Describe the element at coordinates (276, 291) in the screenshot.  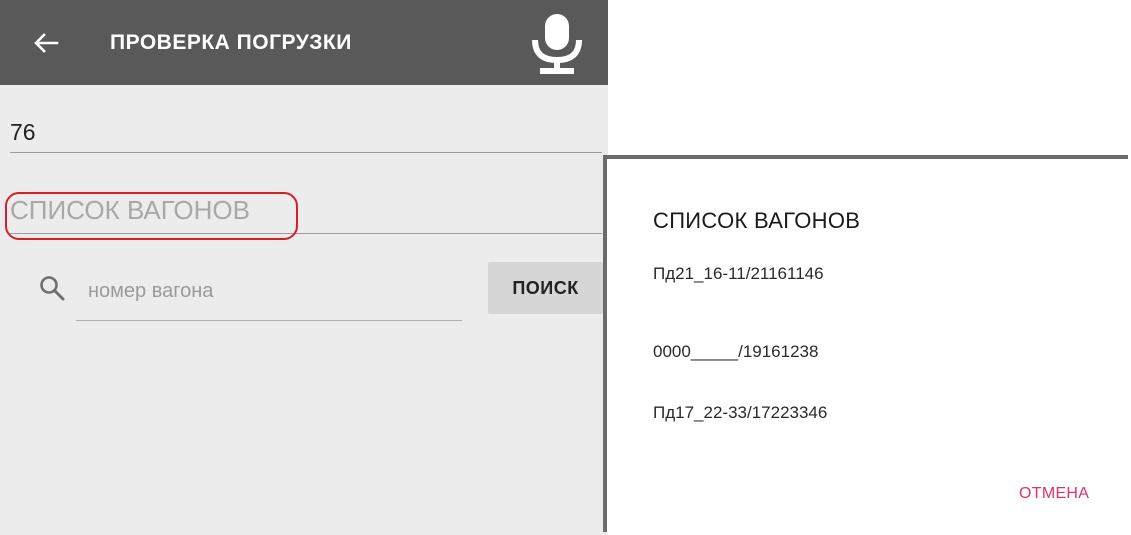
I see `search-input` at that location.